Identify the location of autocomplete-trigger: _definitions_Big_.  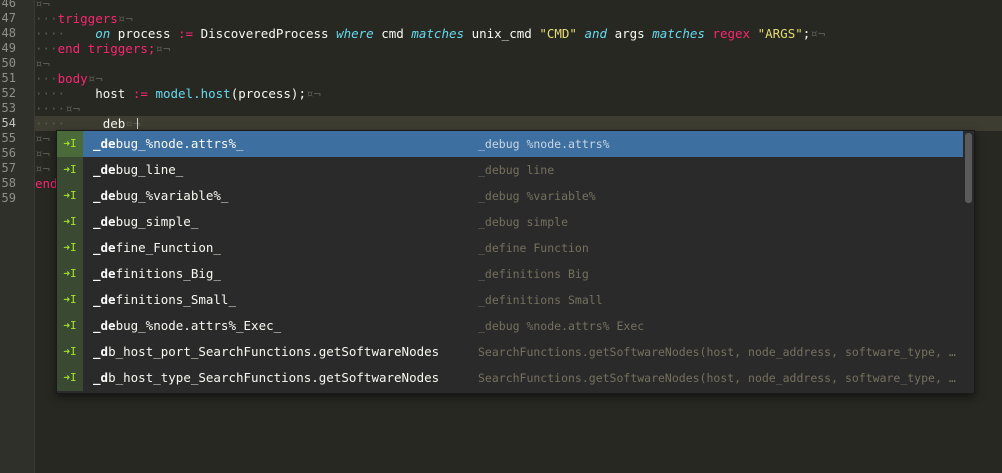
(157, 273).